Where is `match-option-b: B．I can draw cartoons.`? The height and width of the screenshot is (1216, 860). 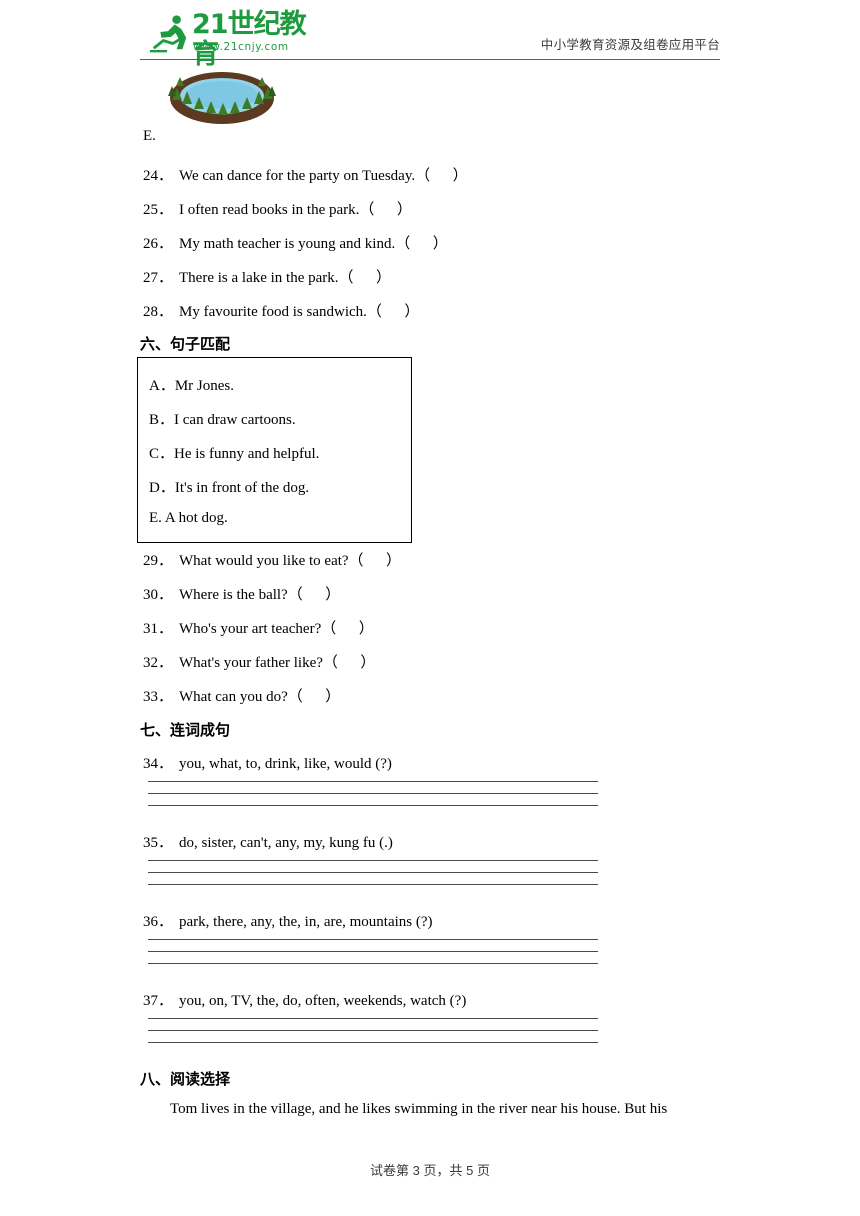 match-option-b: B．I can draw cartoons. is located at coordinates (222, 420).